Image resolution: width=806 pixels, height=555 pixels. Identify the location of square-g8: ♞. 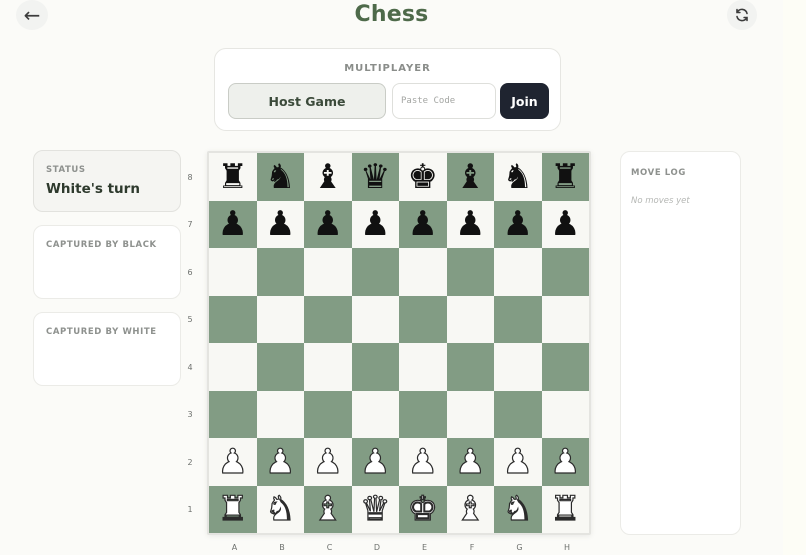
(518, 177).